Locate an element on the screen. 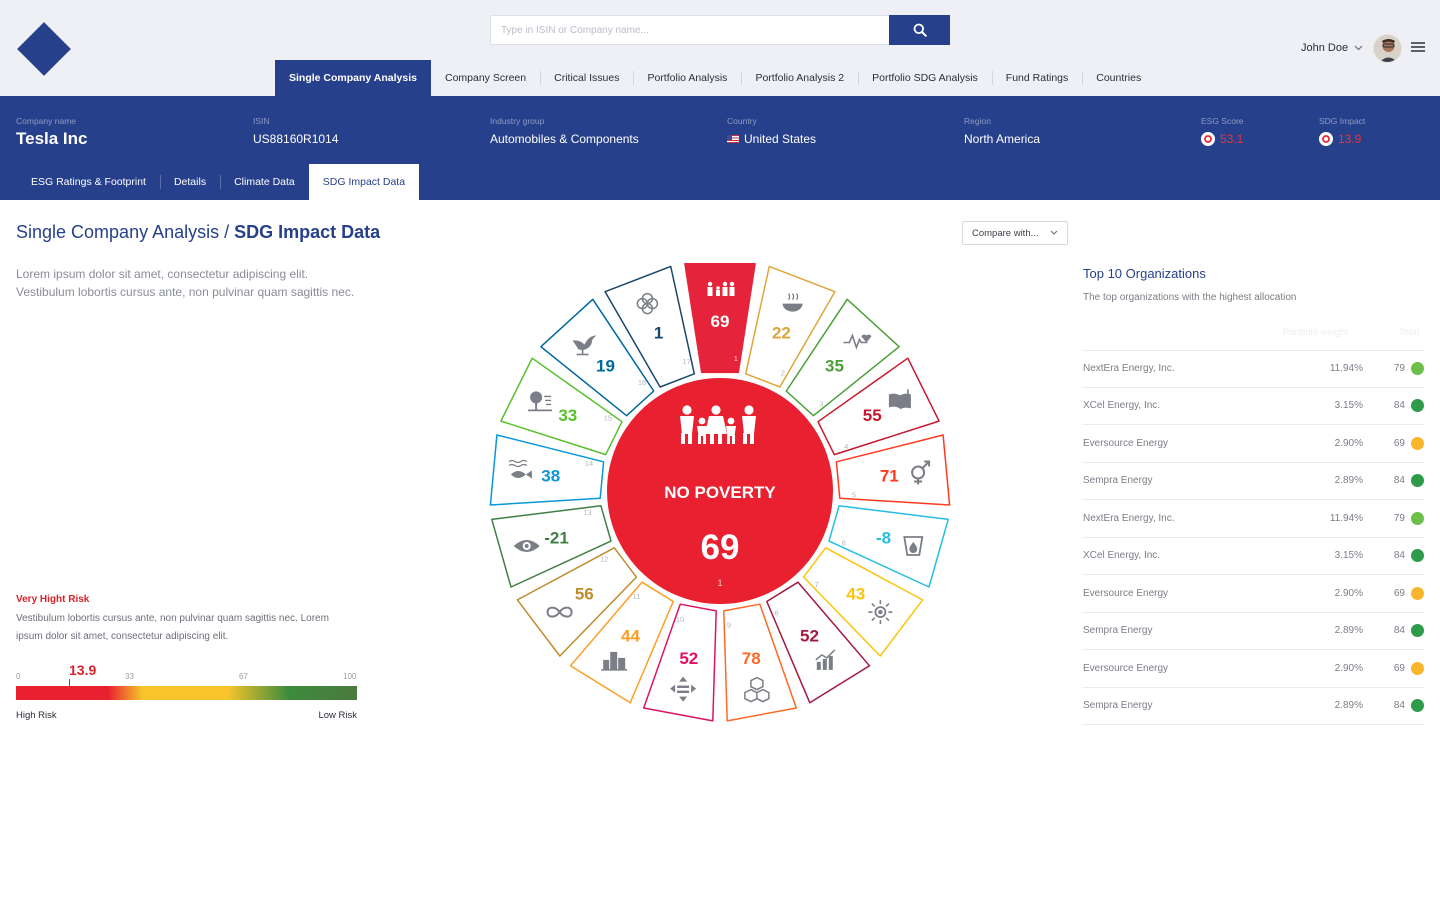 This screenshot has height=900, width=1440. search-button is located at coordinates (919, 30).